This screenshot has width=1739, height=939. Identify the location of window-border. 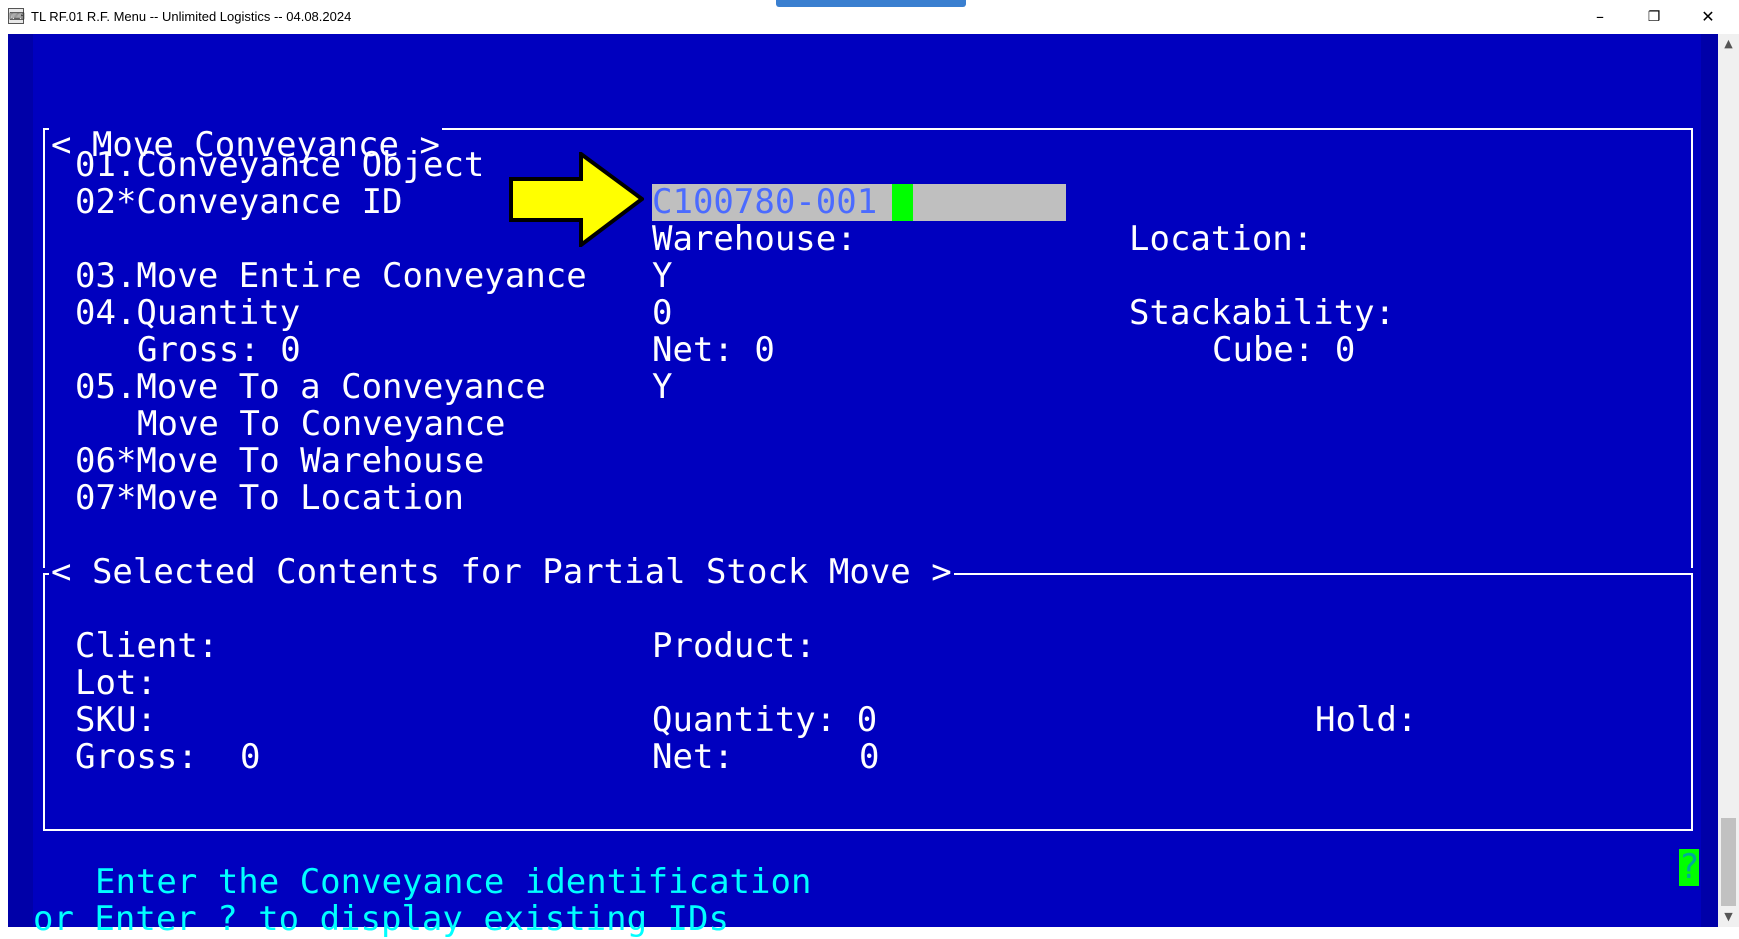
(4, 480).